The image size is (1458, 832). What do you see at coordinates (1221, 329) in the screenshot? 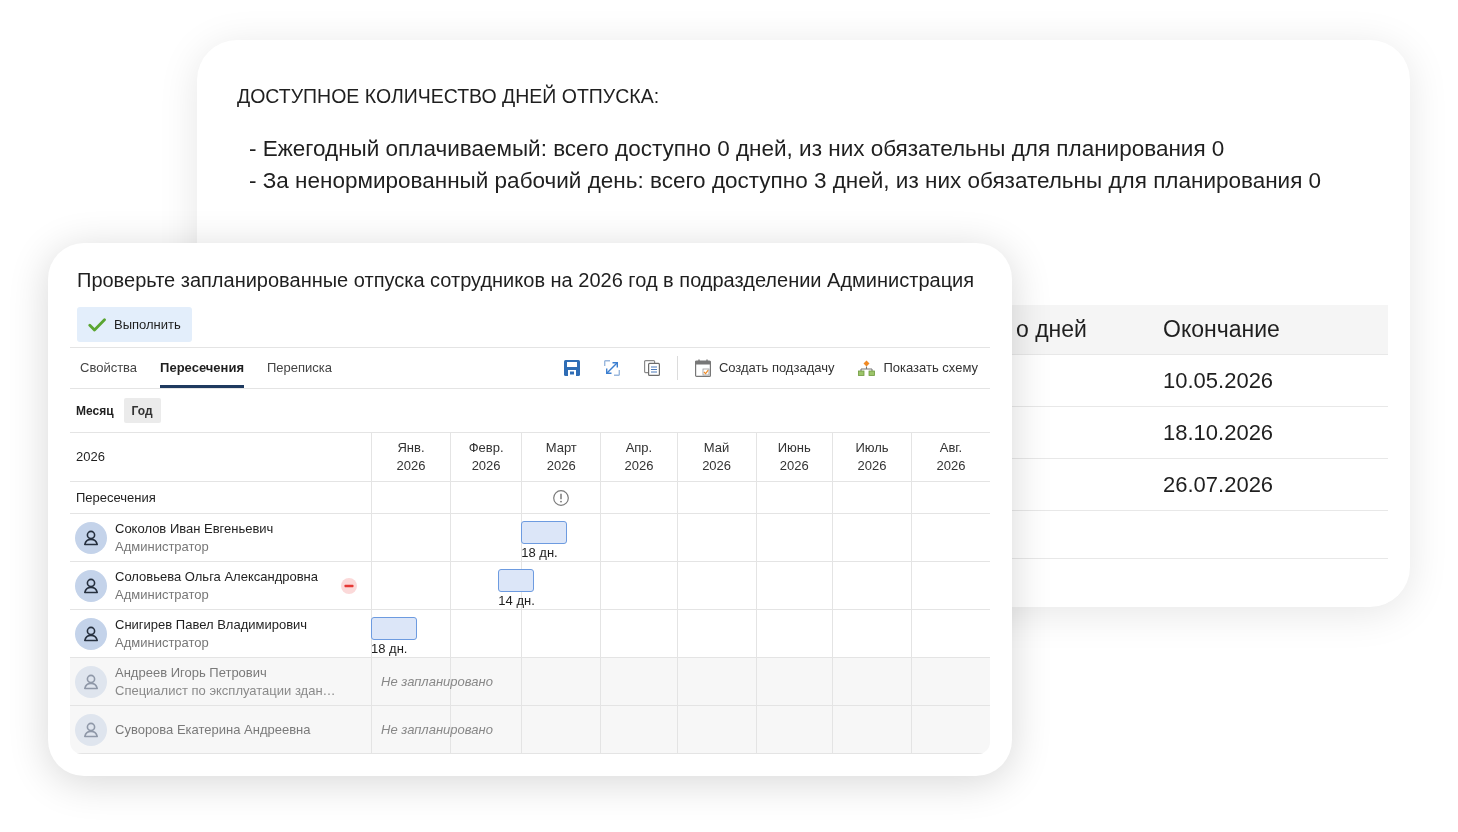
I see `column-header: Окончание` at bounding box center [1221, 329].